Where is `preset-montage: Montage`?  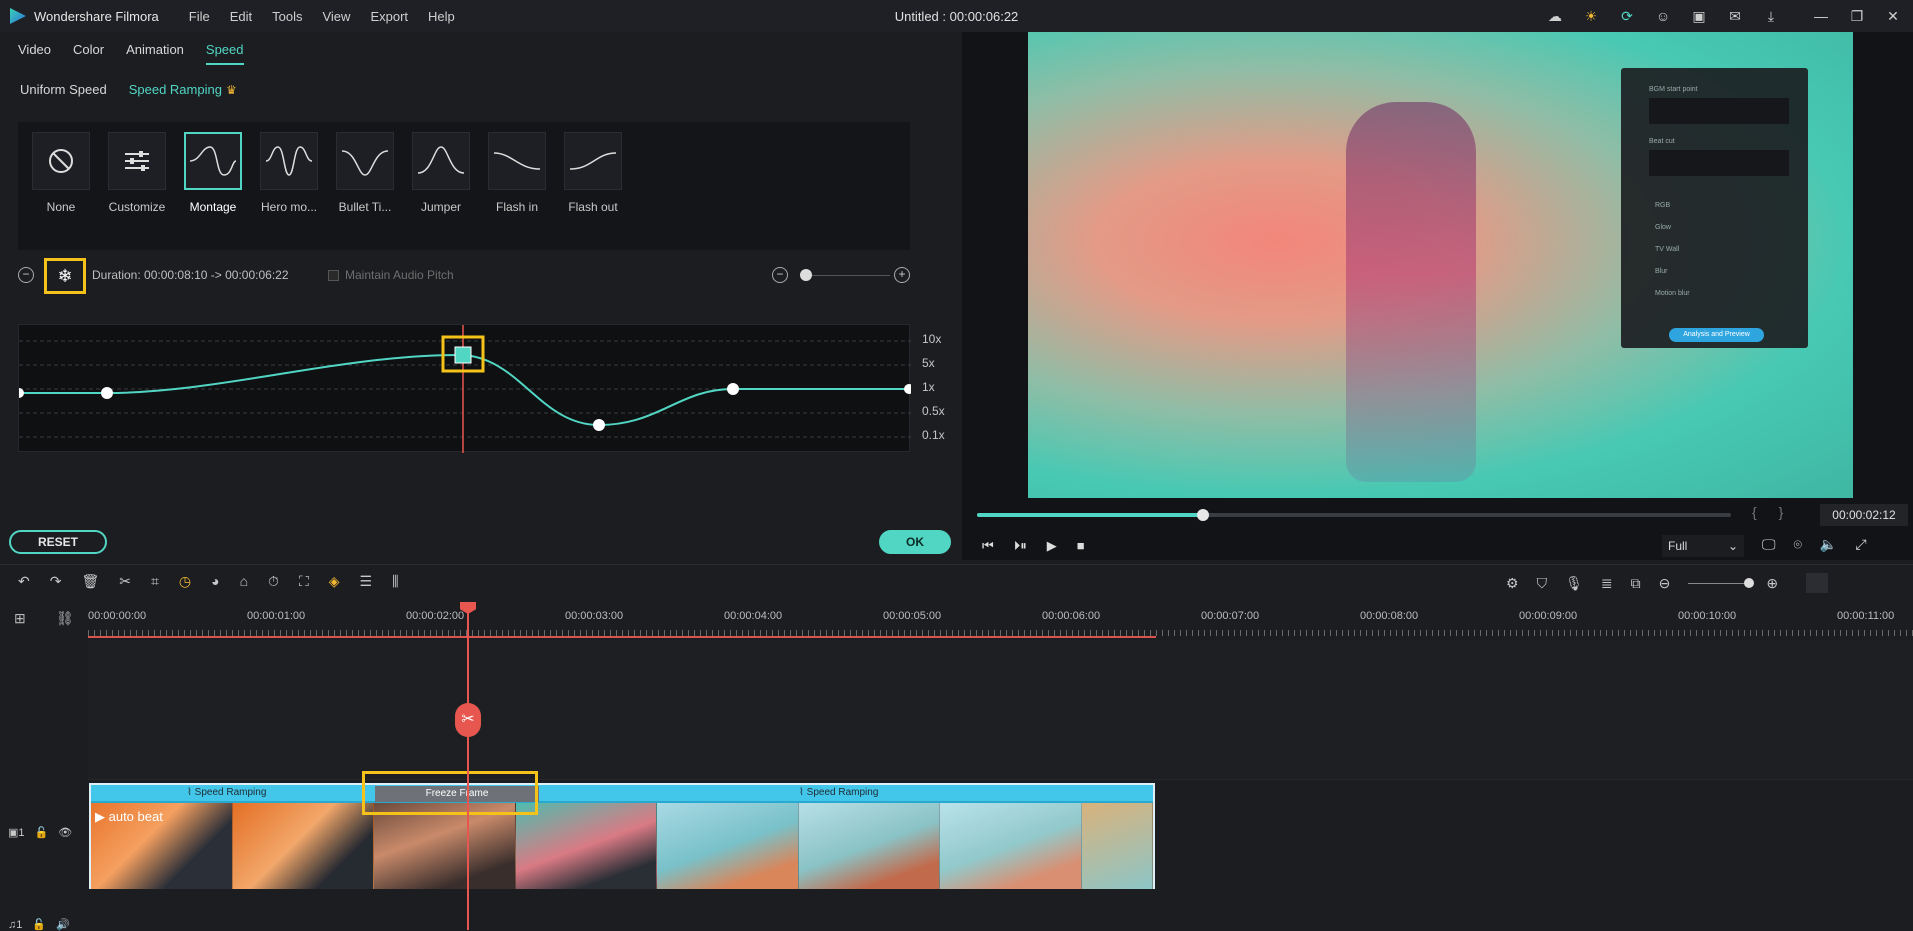
preset-montage: Montage is located at coordinates (213, 173).